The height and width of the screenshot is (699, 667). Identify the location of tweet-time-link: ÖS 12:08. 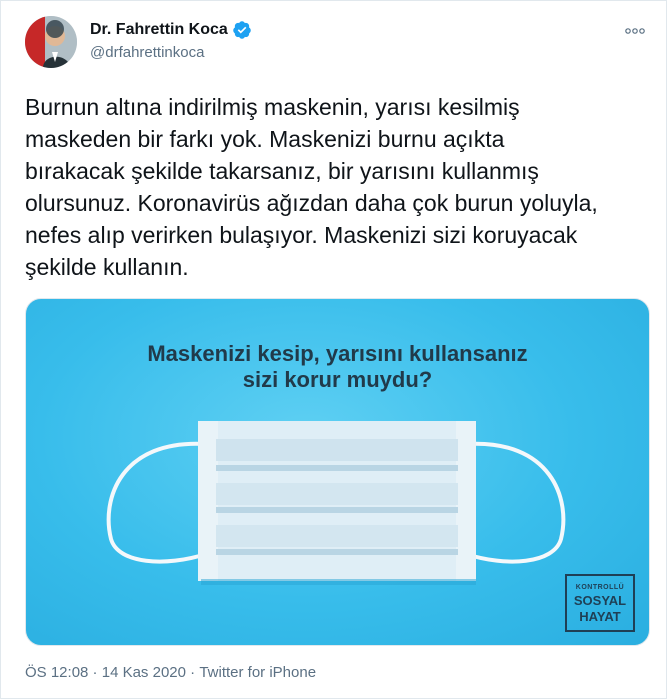
(56, 672).